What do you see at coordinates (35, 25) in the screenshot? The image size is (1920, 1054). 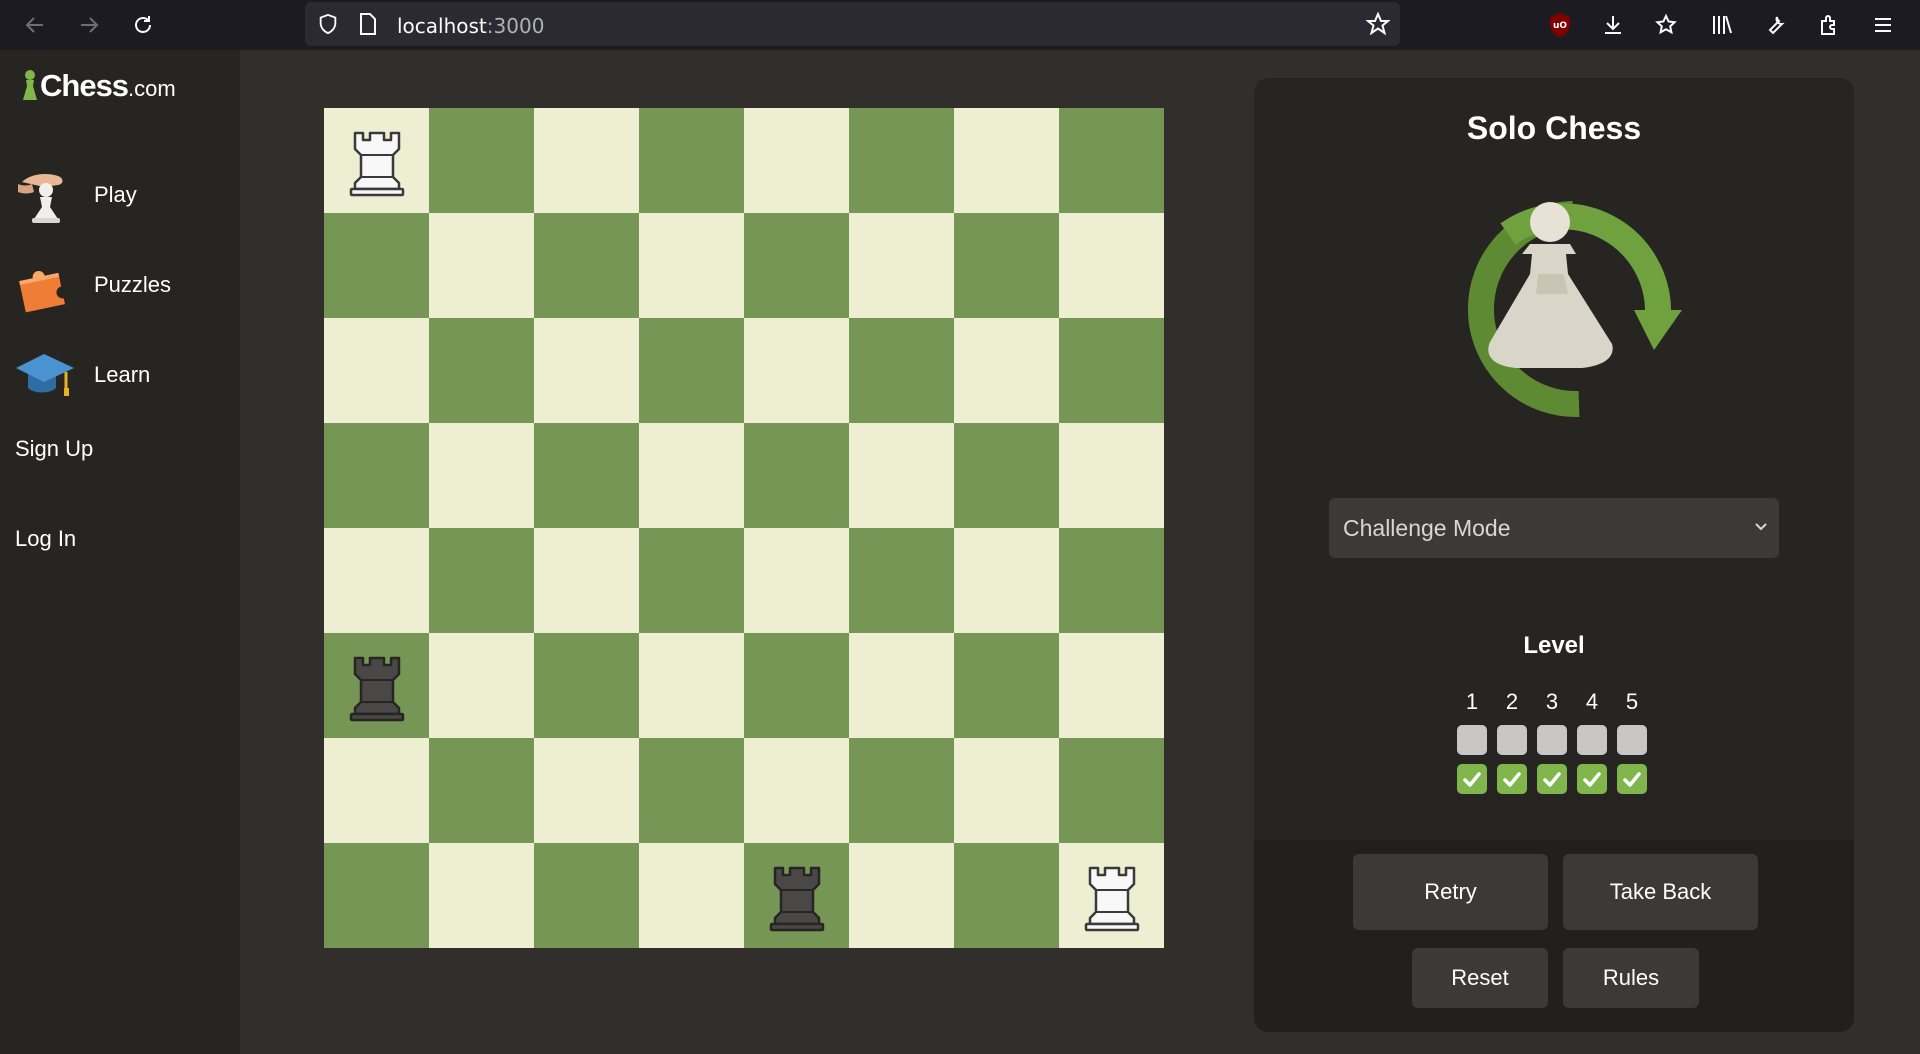 I see `back-button` at bounding box center [35, 25].